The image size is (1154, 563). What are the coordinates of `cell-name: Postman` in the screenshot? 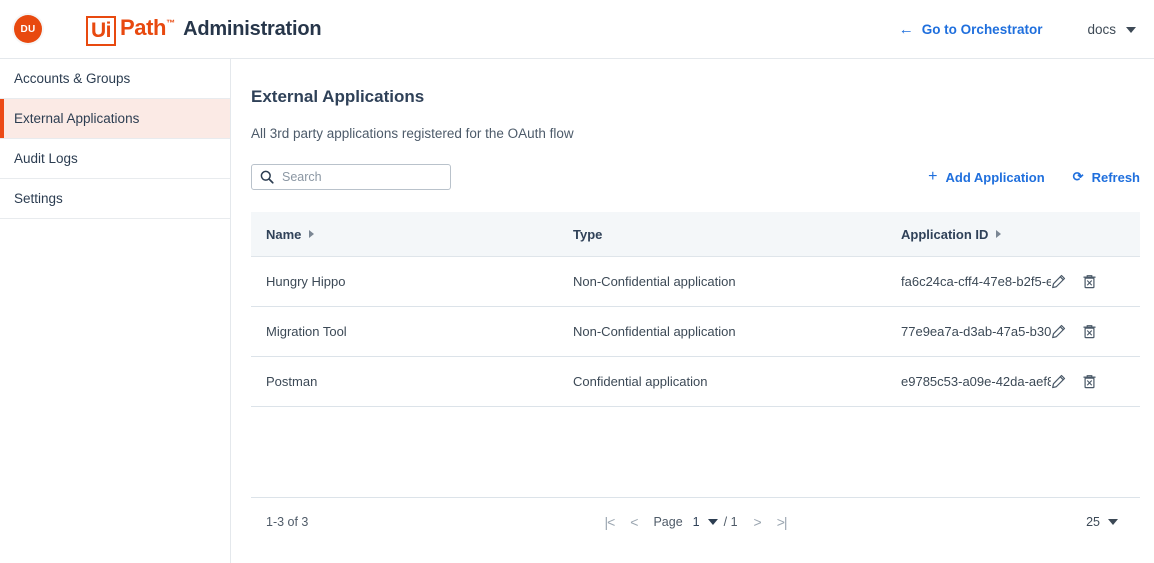 It's located at (292, 381).